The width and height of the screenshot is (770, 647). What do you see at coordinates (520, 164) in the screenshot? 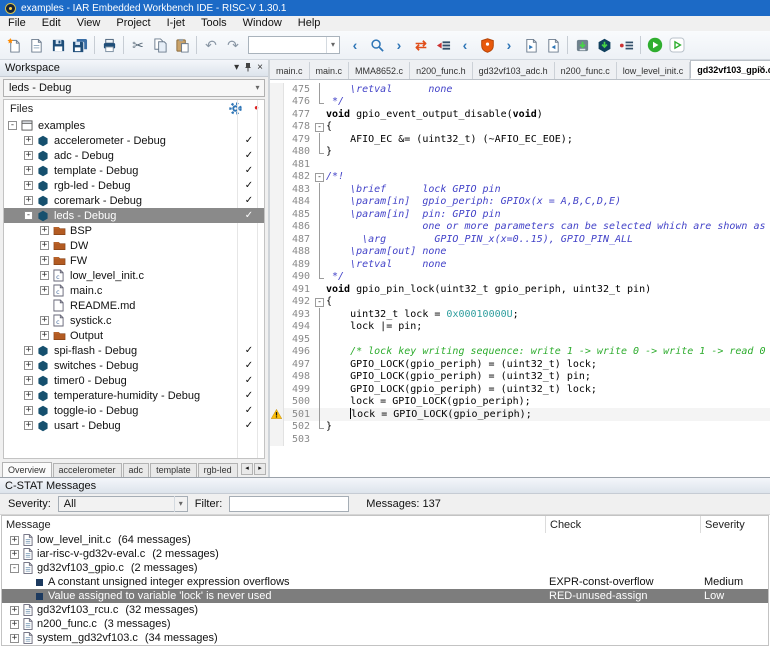
I see `code-line: 481` at bounding box center [520, 164].